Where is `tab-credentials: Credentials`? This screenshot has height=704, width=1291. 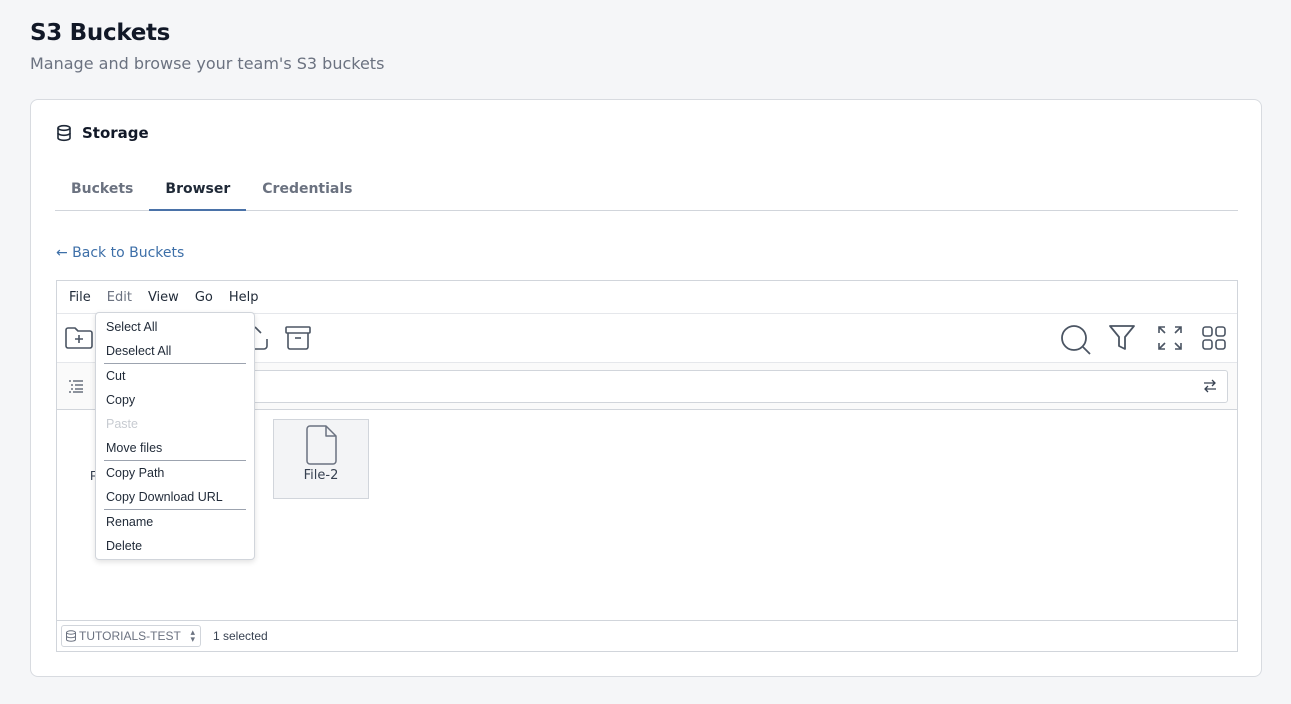 tab-credentials: Credentials is located at coordinates (307, 189).